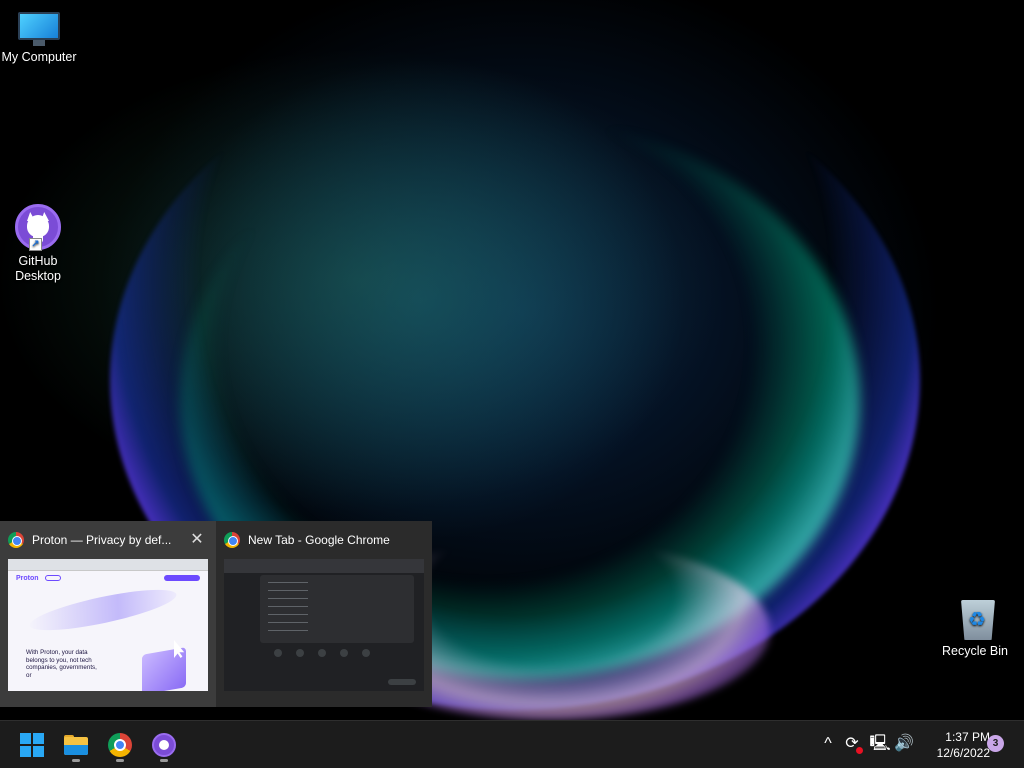 Image resolution: width=1024 pixels, height=768 pixels. I want to click on window-thumbnail, so click(324, 625).